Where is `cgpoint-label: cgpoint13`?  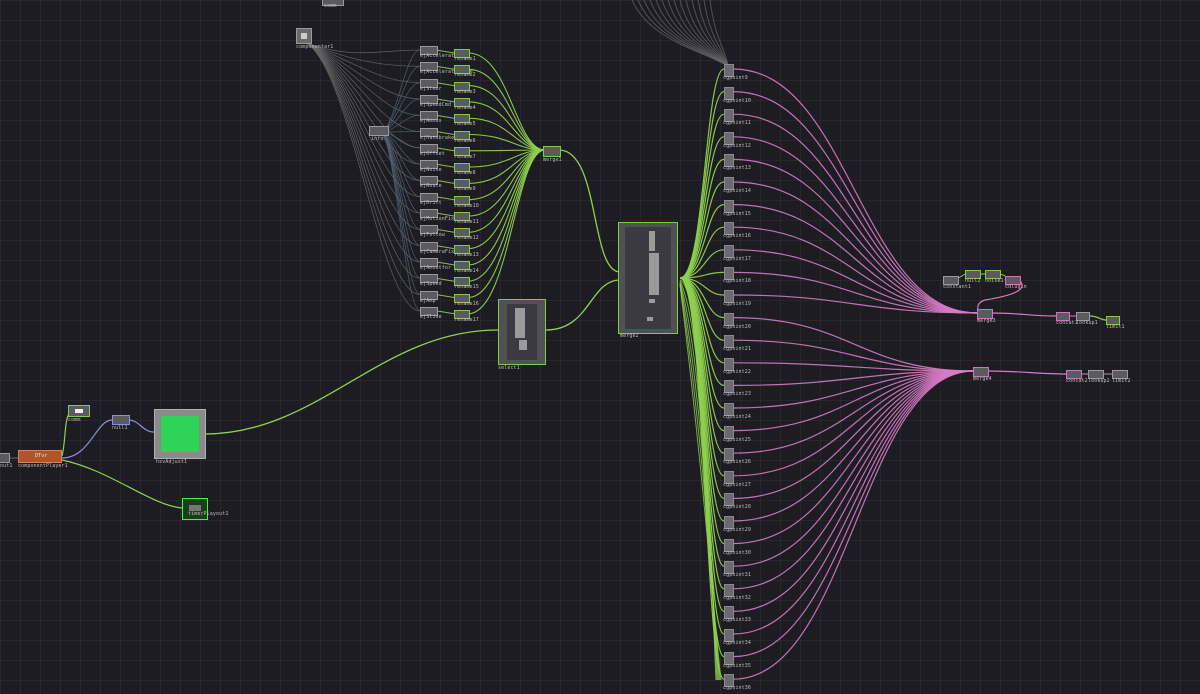 cgpoint-label: cgpoint13 is located at coordinates (737, 168).